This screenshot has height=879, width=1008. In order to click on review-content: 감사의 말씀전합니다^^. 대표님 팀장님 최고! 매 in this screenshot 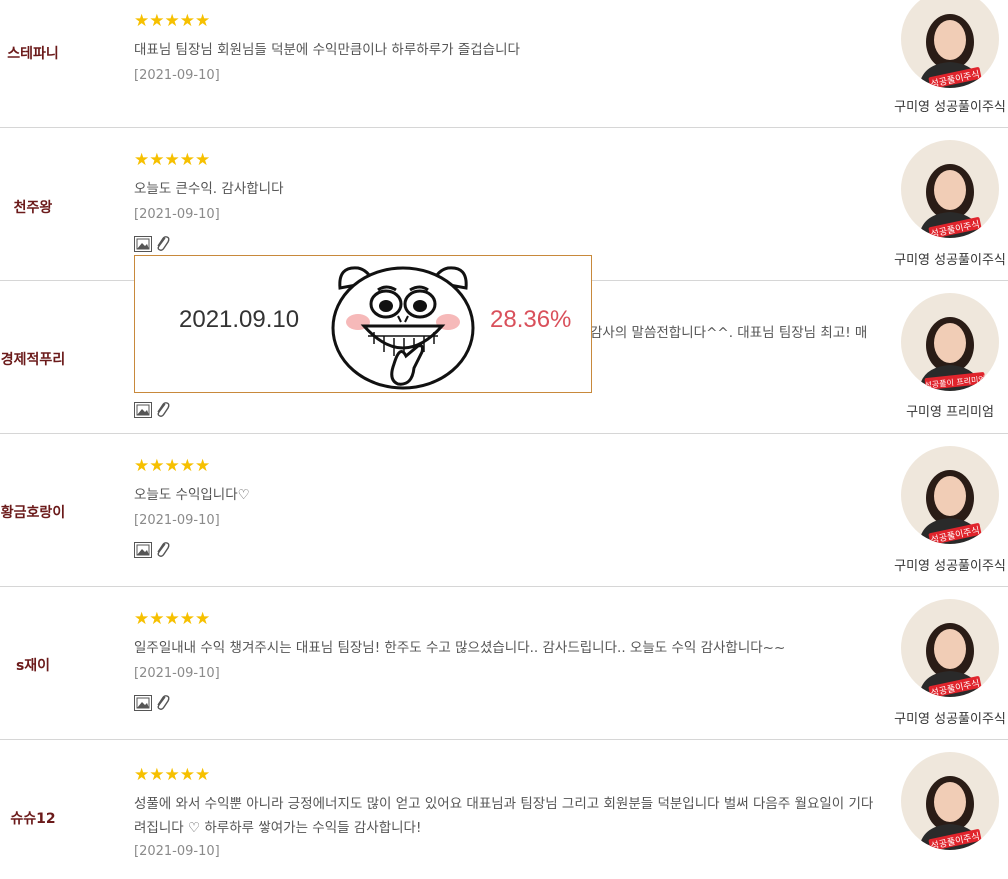, I will do `click(728, 331)`.